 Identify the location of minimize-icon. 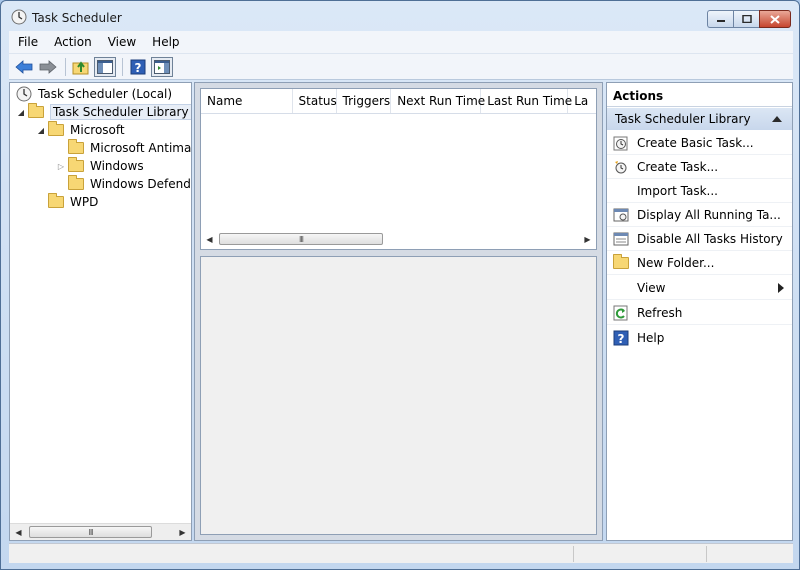
(720, 21).